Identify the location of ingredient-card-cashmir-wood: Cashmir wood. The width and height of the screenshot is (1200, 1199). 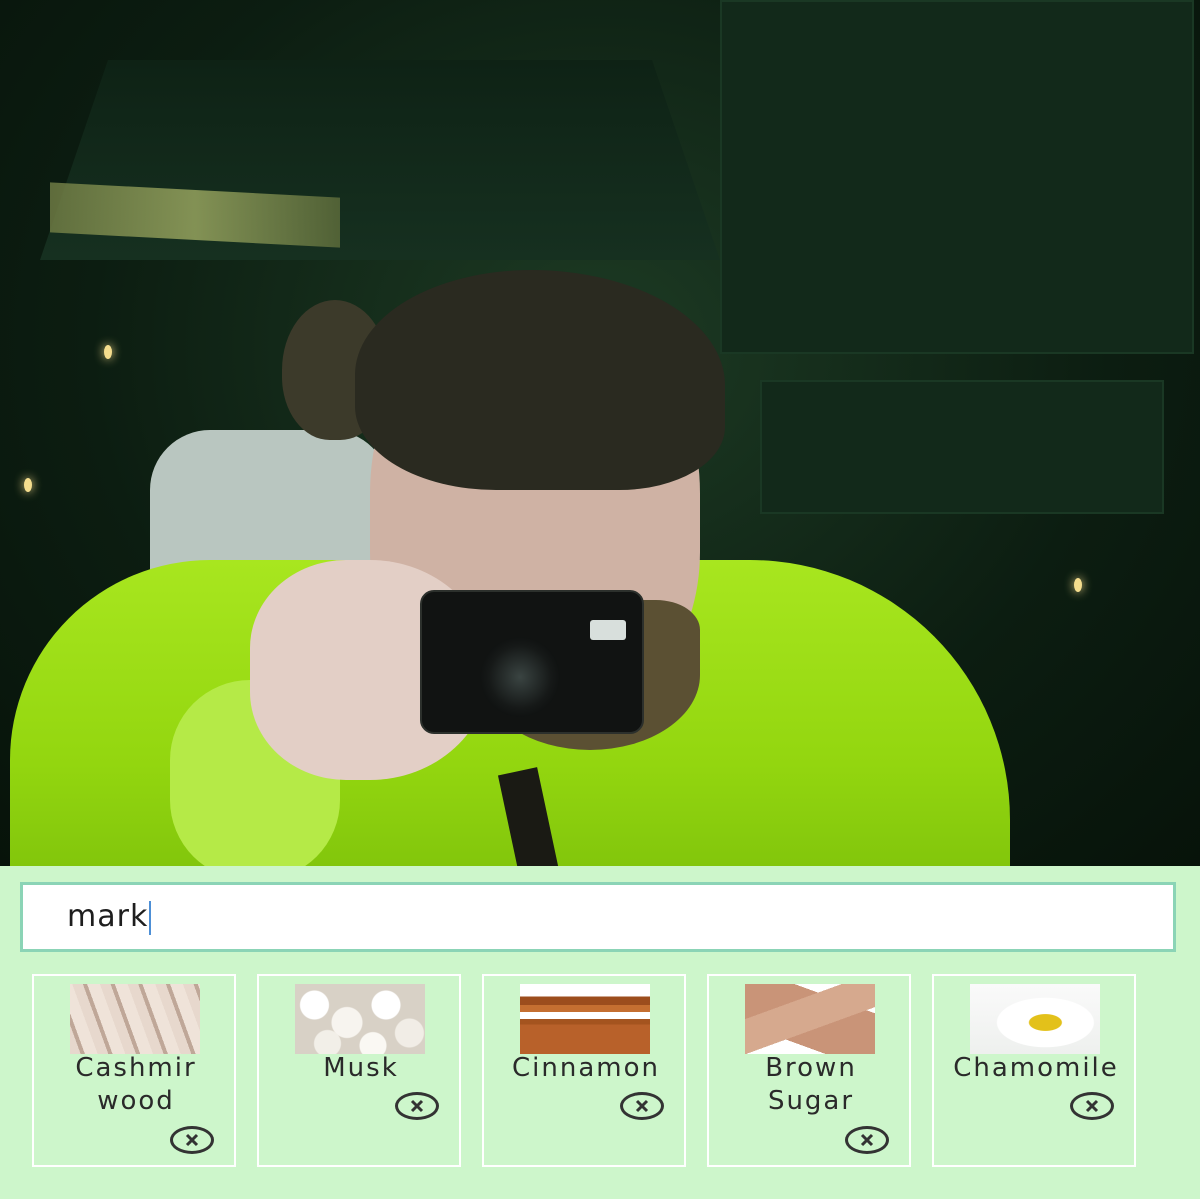
(134, 1070).